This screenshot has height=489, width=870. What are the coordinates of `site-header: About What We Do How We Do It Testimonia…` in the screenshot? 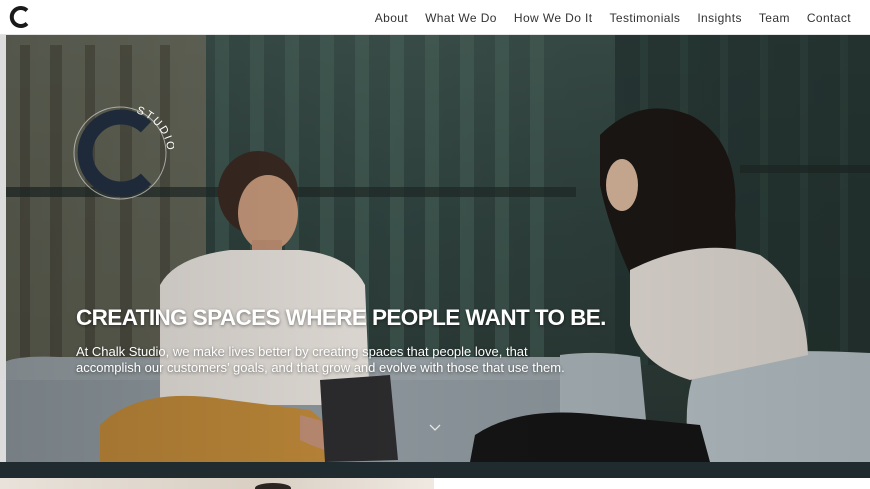 It's located at (435, 17).